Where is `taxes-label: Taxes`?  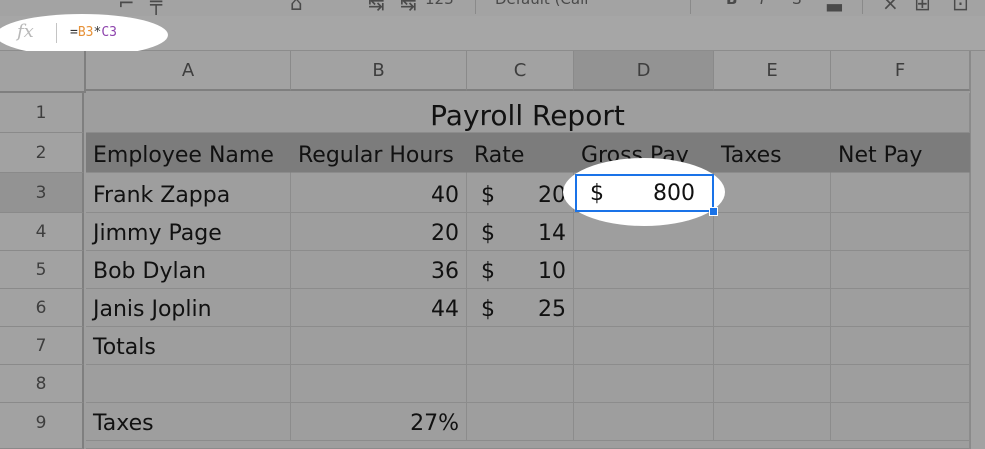
taxes-label: Taxes is located at coordinates (123, 423).